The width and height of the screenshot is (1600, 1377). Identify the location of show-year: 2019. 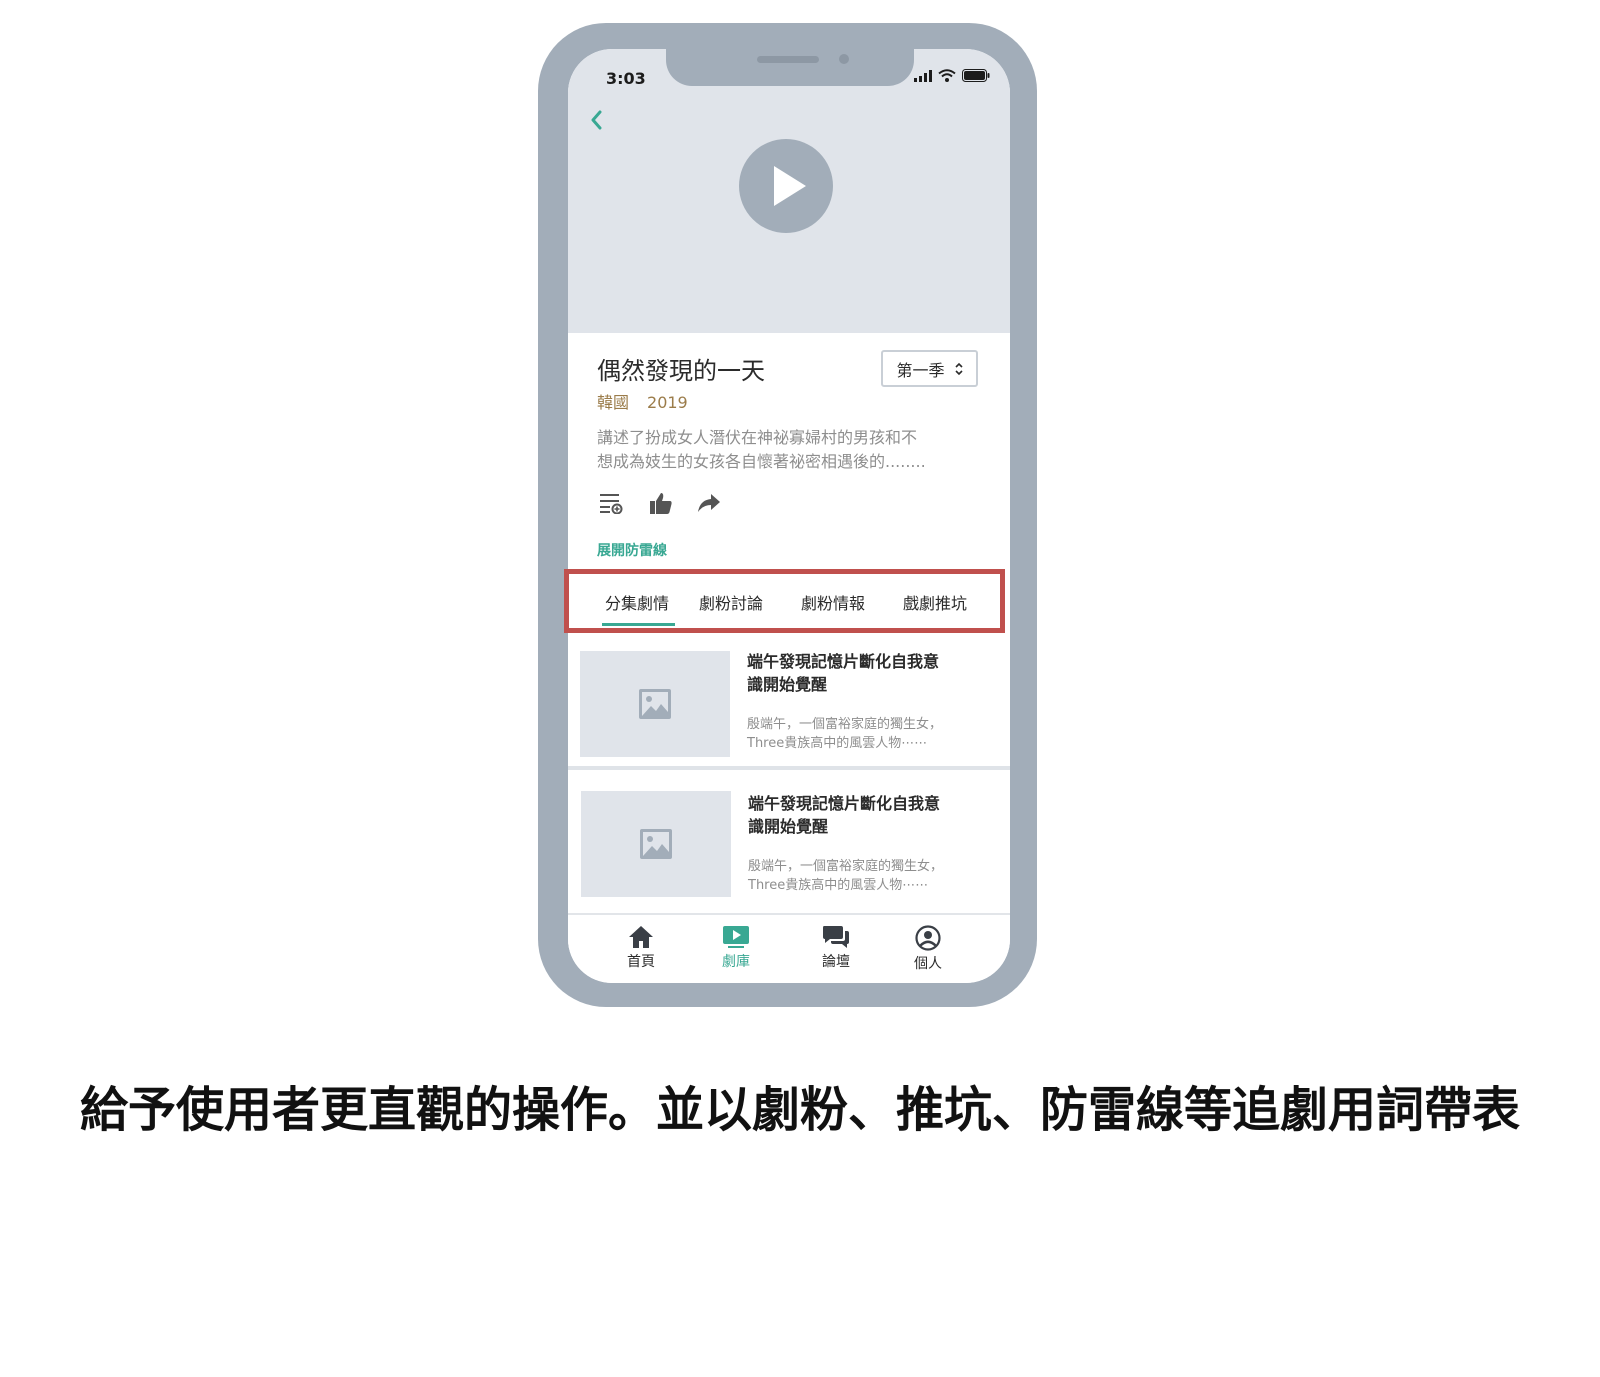
(667, 402).